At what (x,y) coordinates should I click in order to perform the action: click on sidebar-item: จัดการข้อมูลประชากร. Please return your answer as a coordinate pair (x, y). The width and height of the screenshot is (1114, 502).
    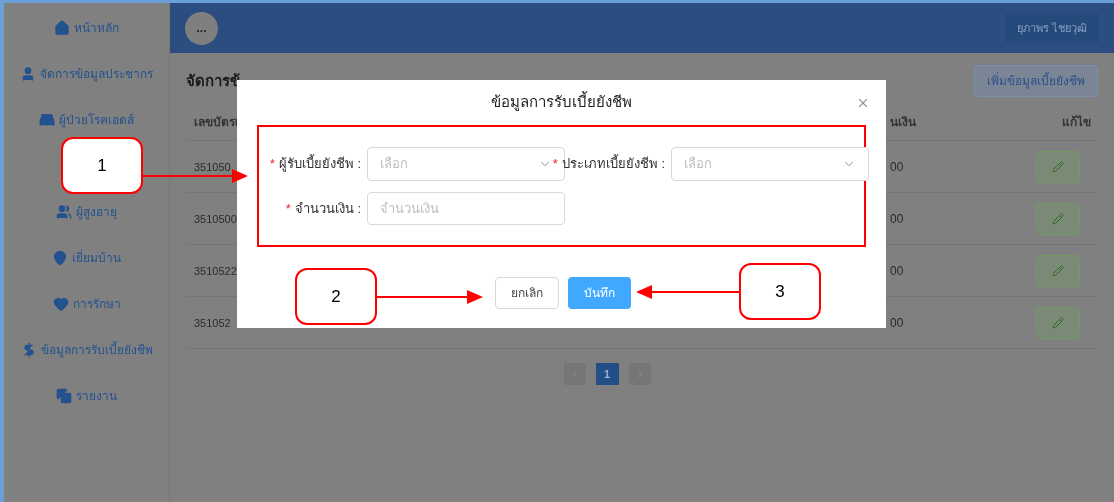
    Looking at the image, I should click on (86, 74).